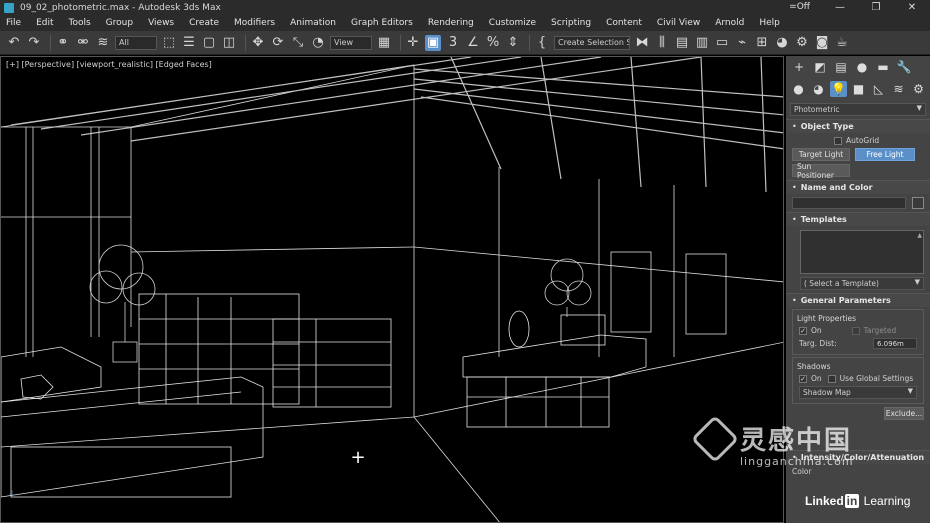 Image resolution: width=930 pixels, height=523 pixels. Describe the element at coordinates (103, 43) in the screenshot. I see `bind-space-warp-icon: ≋` at that location.